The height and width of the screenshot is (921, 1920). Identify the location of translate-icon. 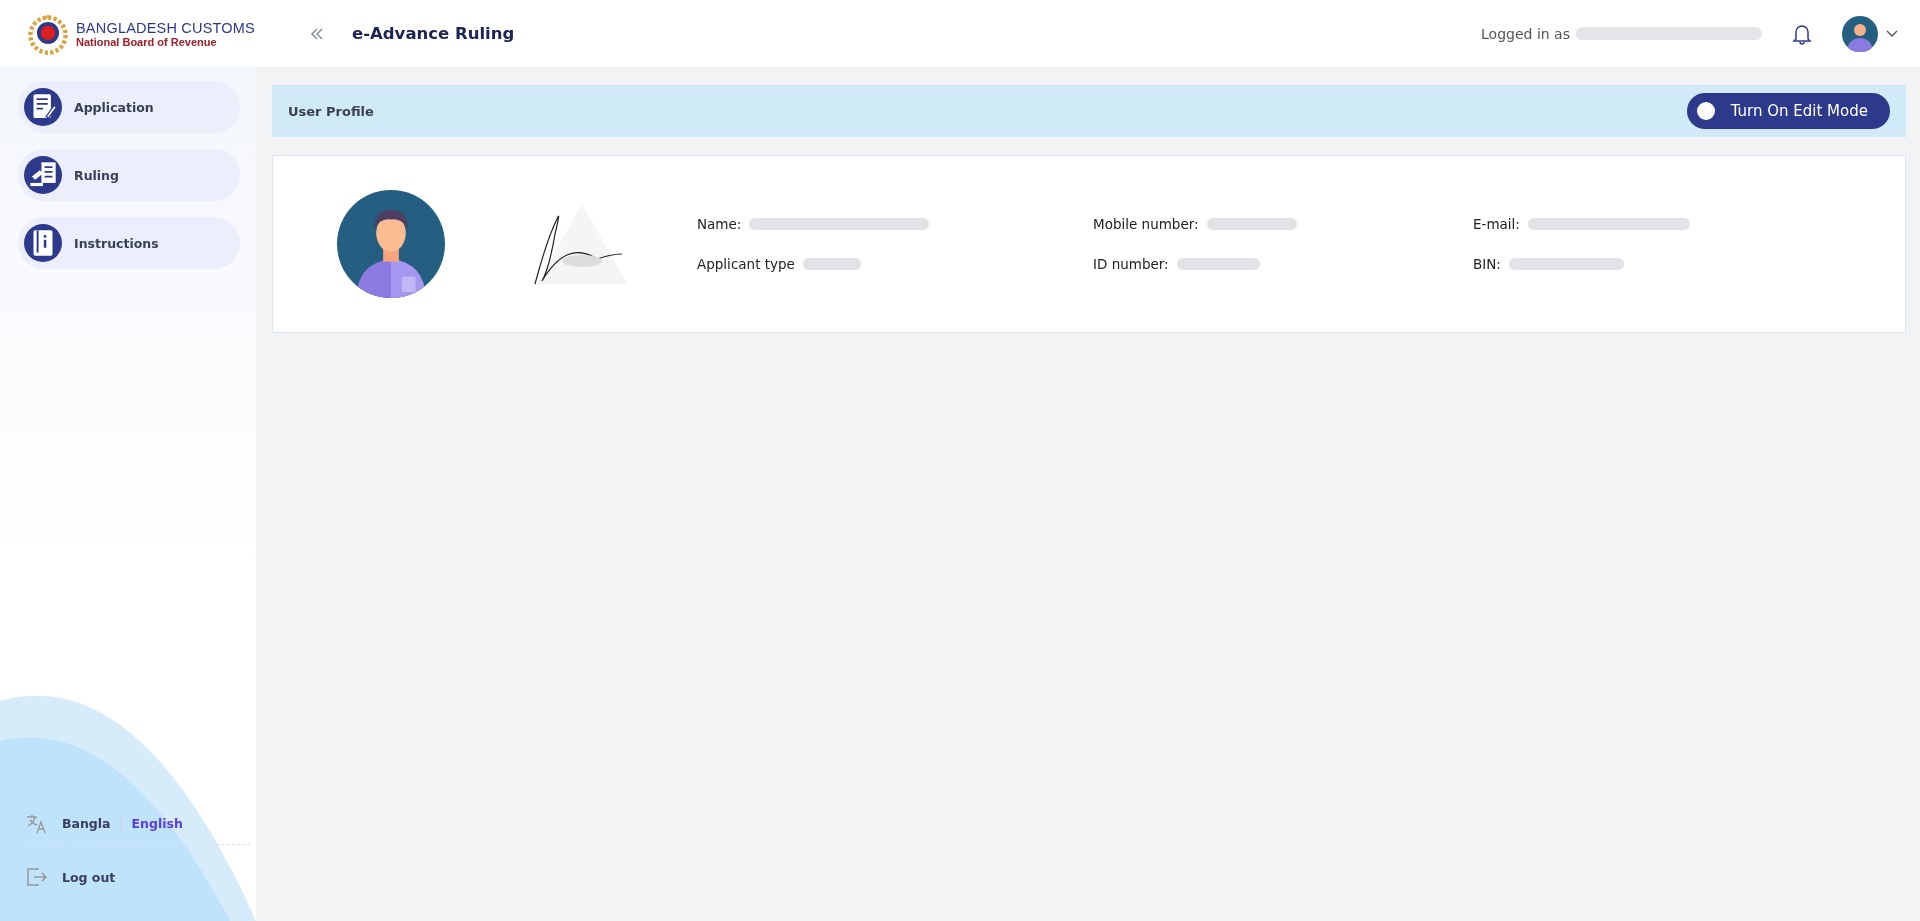
(37, 823).